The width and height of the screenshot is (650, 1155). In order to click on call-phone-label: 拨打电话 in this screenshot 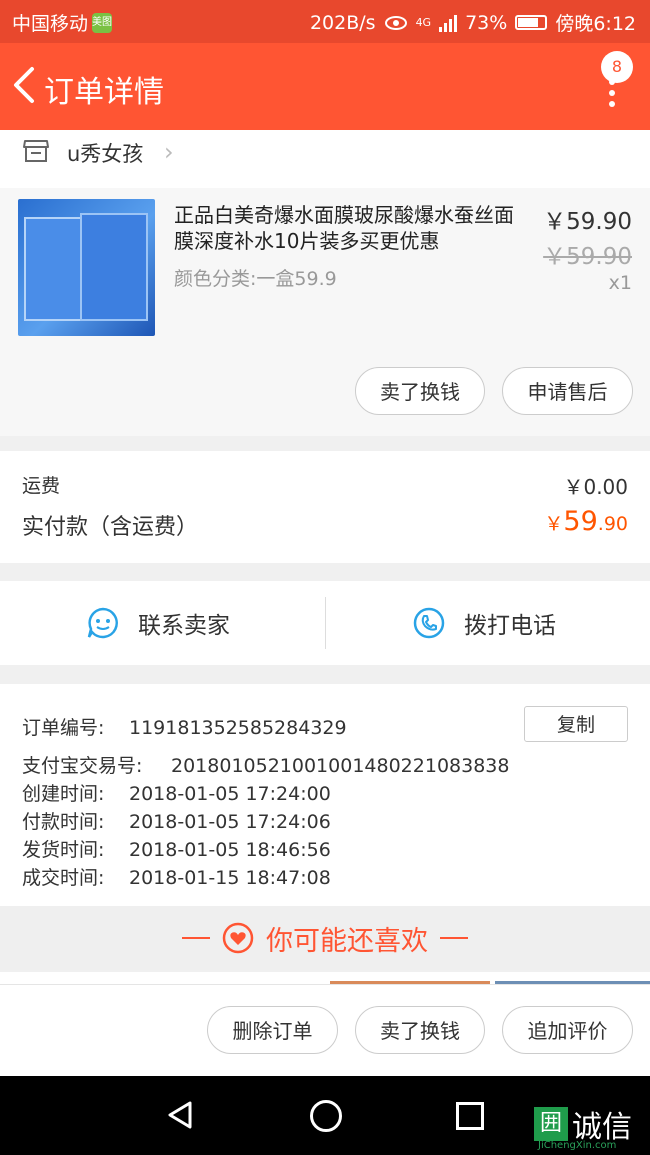, I will do `click(510, 626)`.